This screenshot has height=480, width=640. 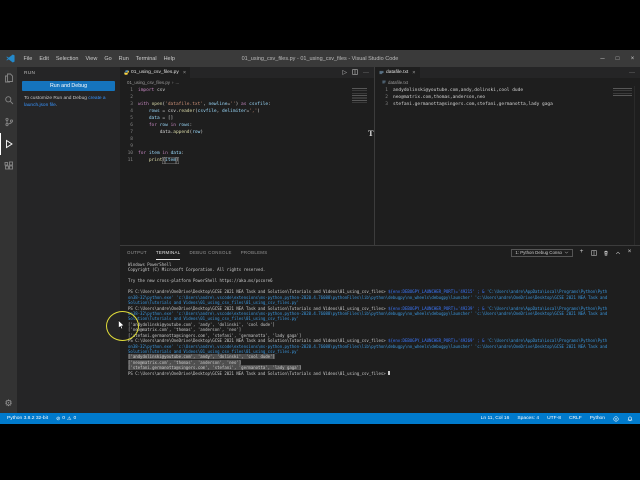 I want to click on code-token: ), so click(x=202, y=132).